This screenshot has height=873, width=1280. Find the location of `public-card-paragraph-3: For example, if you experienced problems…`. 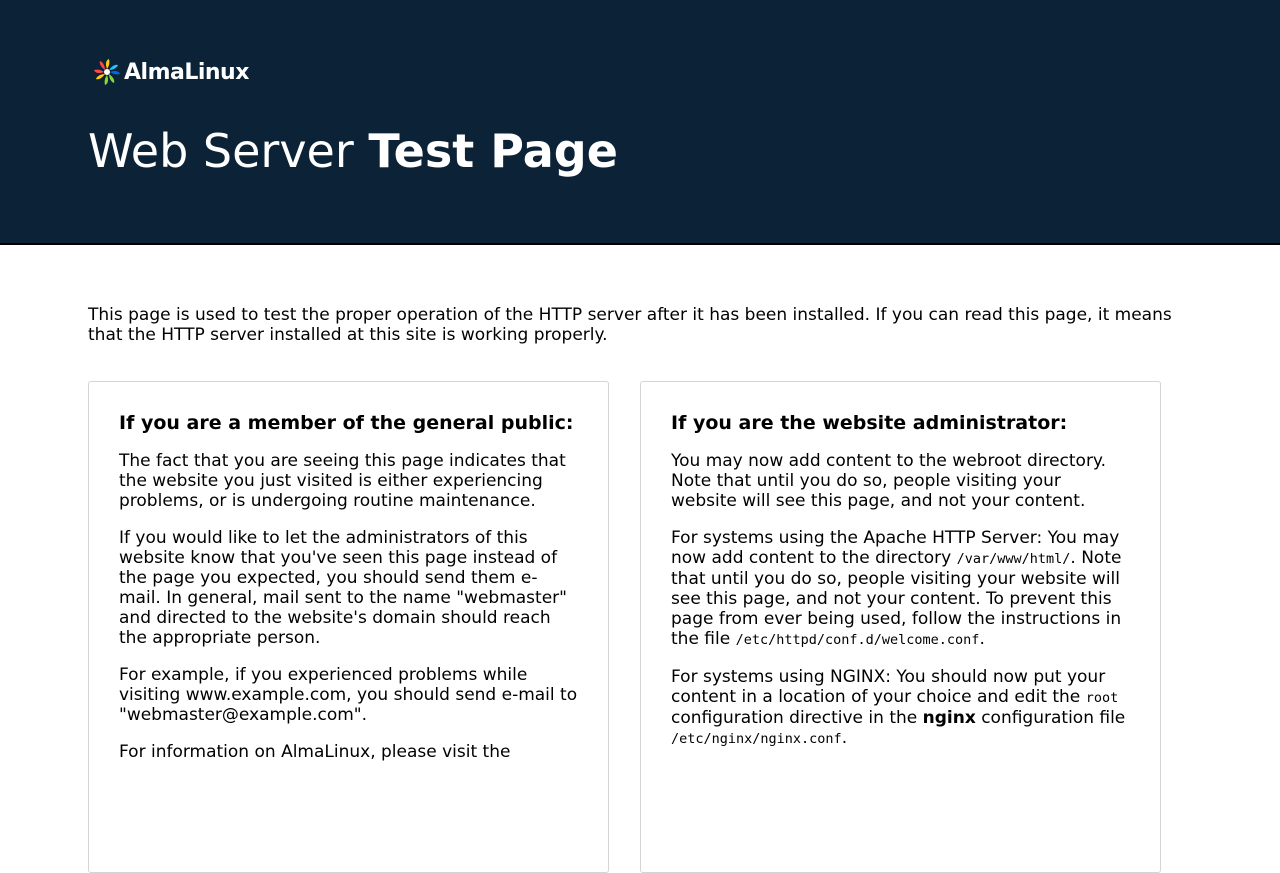

public-card-paragraph-3: For example, if you experienced problems… is located at coordinates (348, 695).